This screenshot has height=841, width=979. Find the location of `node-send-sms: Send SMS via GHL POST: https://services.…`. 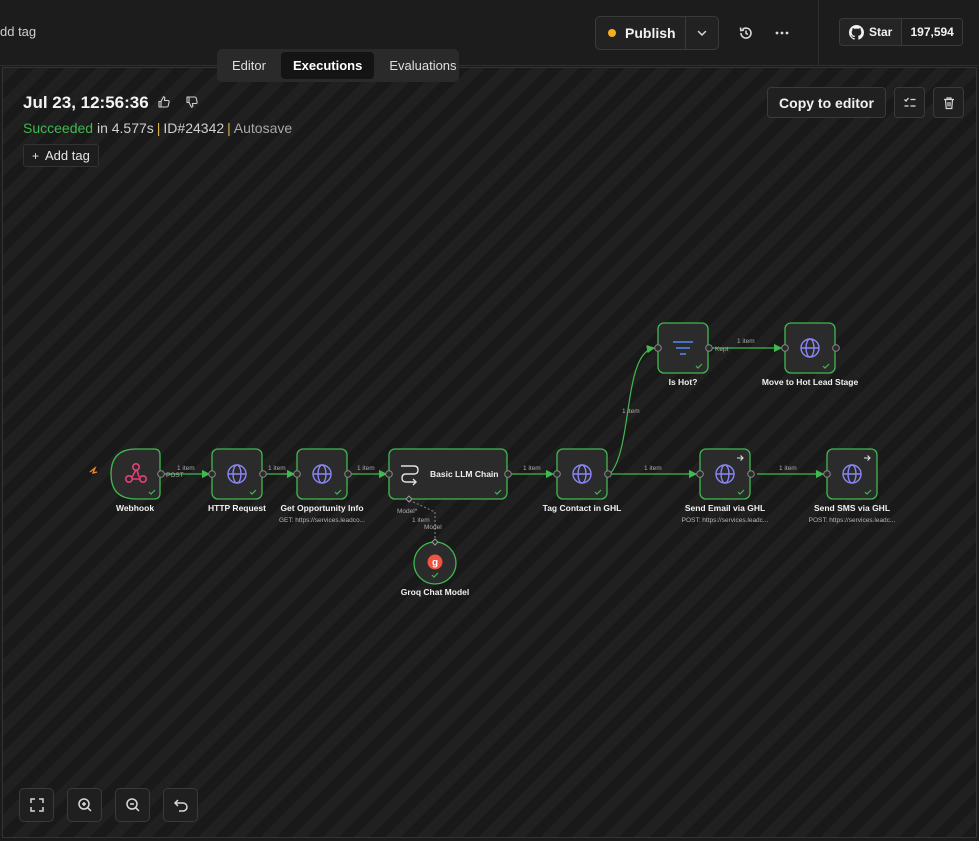

node-send-sms: Send SMS via GHL POST: https://services.… is located at coordinates (852, 486).